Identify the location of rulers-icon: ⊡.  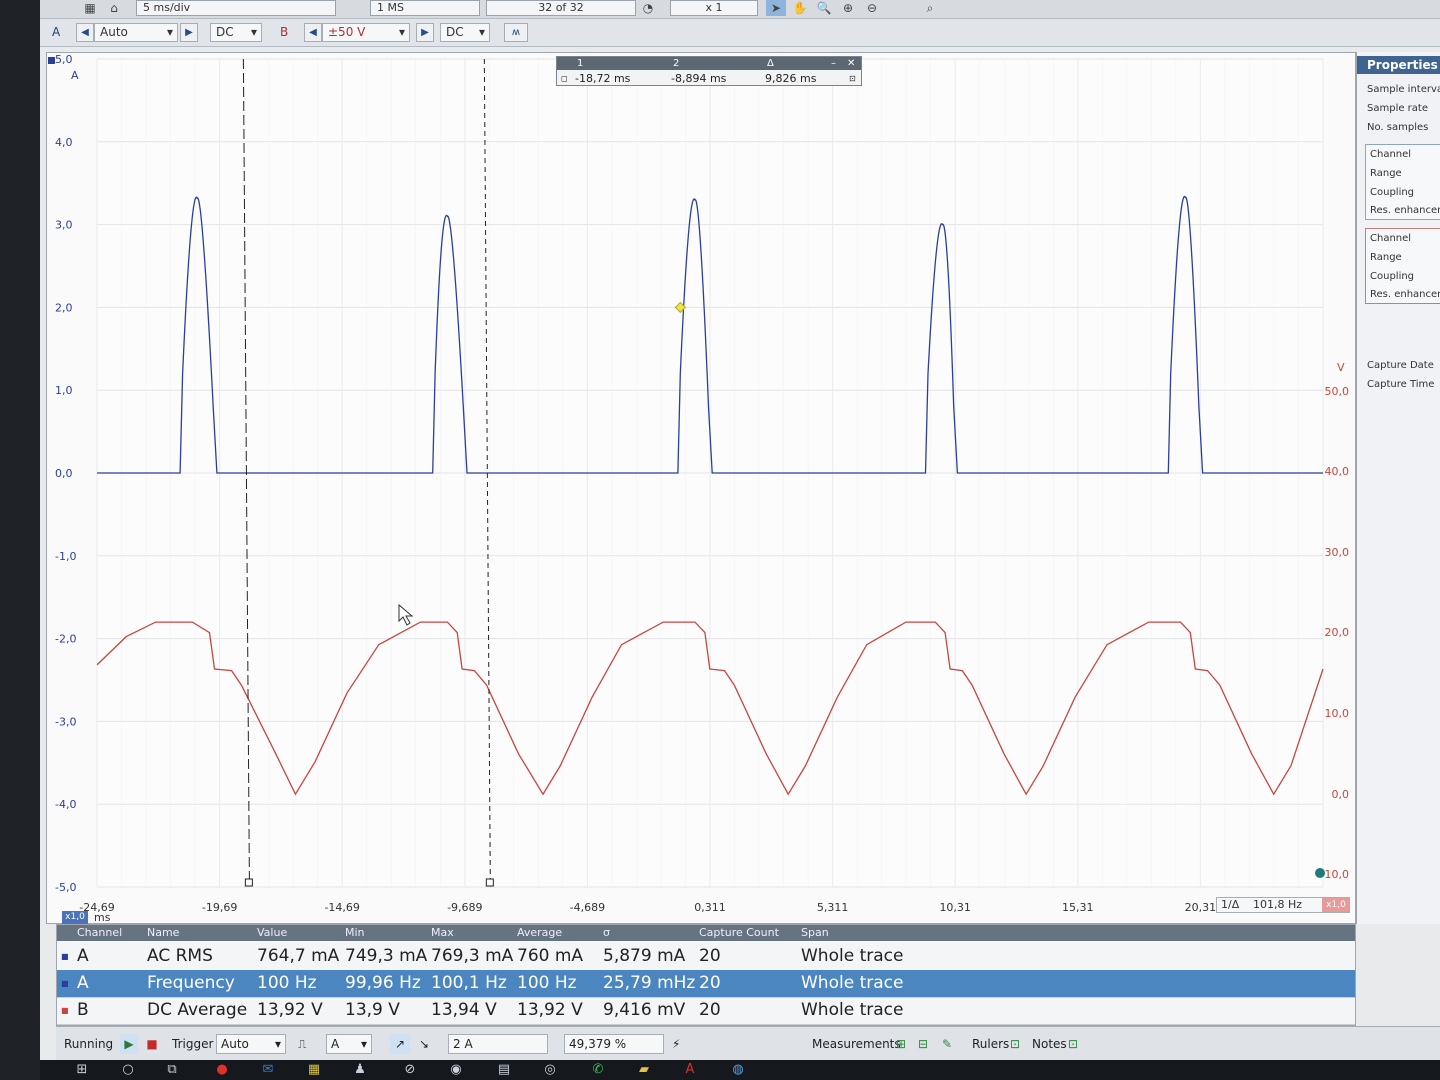
(1015, 1044).